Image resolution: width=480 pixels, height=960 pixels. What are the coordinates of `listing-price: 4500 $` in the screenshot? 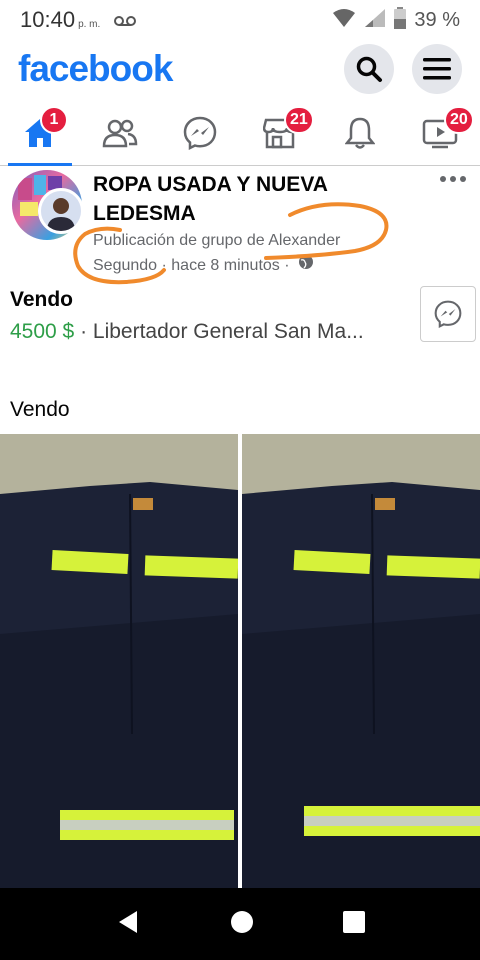 It's located at (42, 331).